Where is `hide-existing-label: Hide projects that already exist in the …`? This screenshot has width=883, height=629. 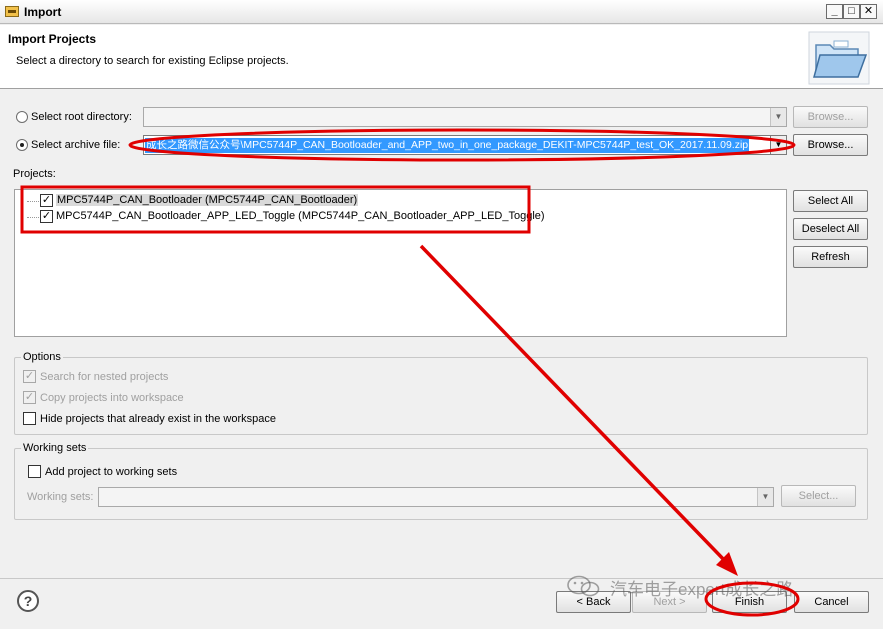 hide-existing-label: Hide projects that already exist in the … is located at coordinates (158, 419).